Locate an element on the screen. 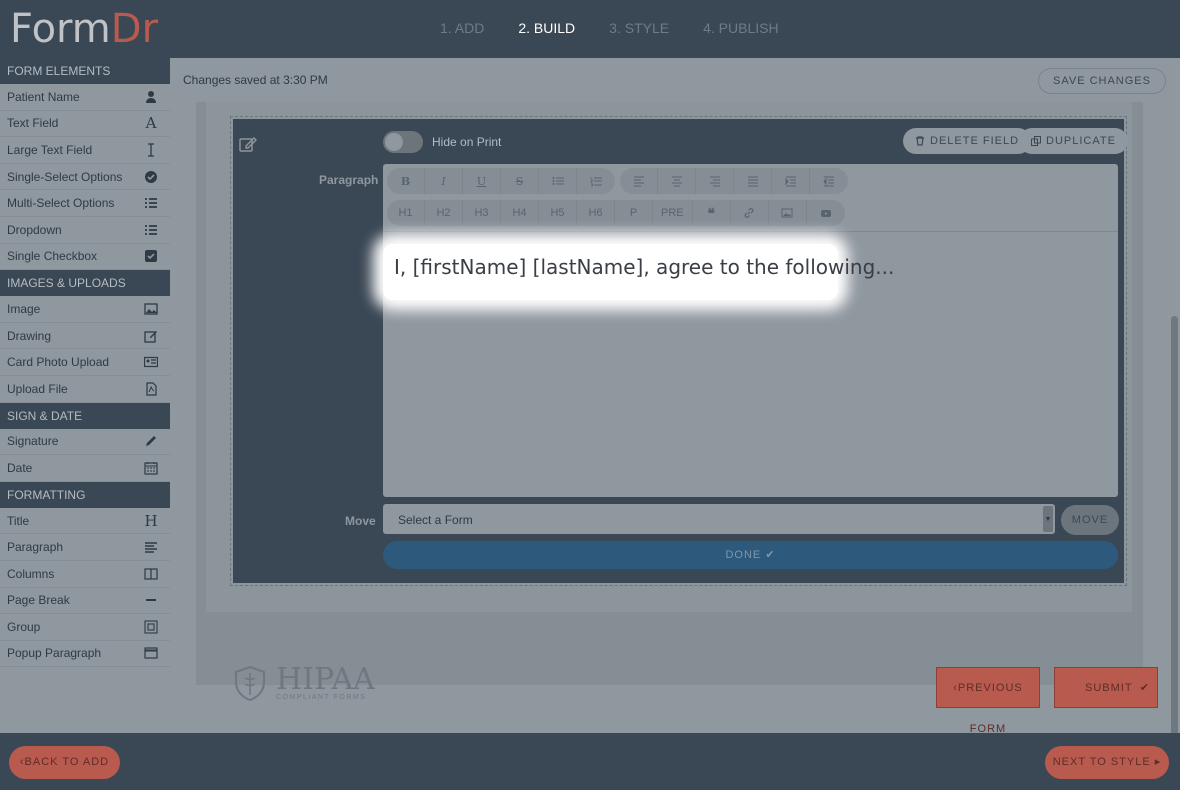 The image size is (1180, 790). check-icon: ✔ is located at coordinates (1144, 688).